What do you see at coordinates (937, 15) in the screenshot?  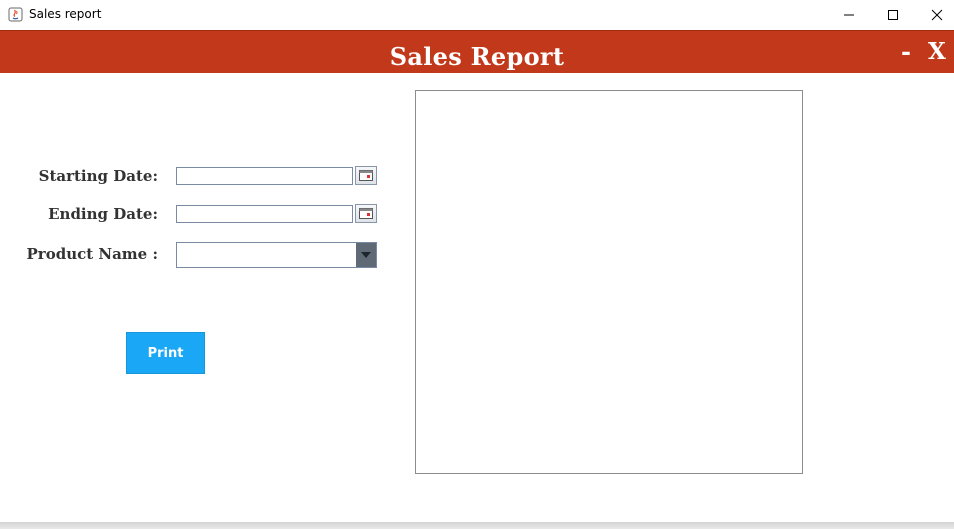 I see `close-icon` at bounding box center [937, 15].